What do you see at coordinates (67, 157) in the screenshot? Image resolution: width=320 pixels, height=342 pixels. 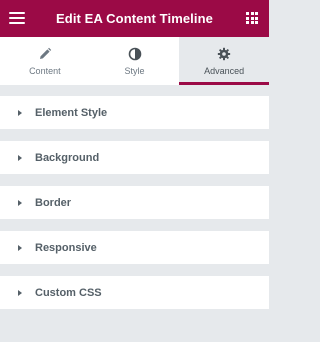 I see `section-label: Background` at bounding box center [67, 157].